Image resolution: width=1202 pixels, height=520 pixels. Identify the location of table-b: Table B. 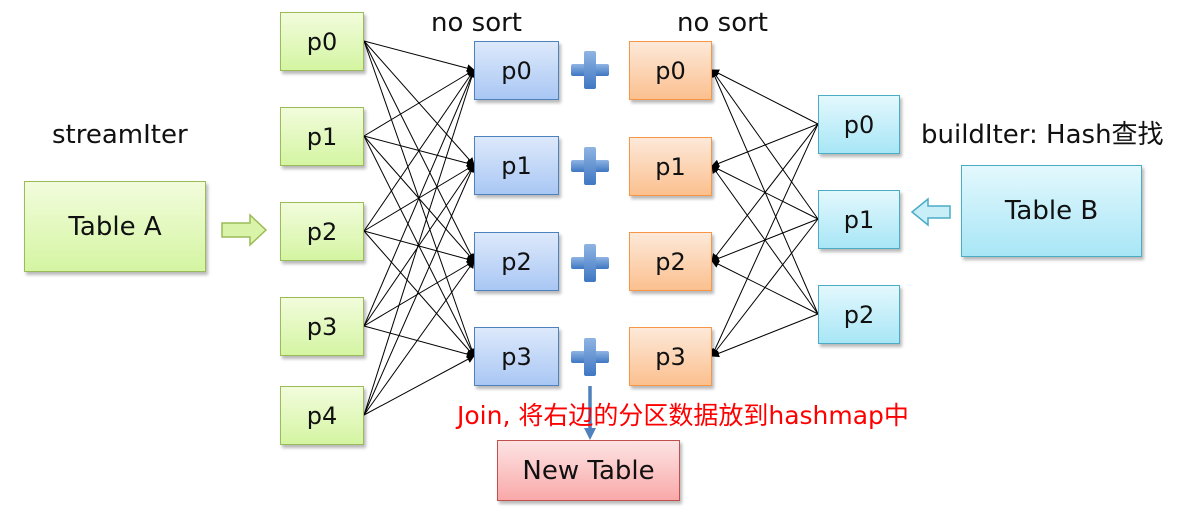
(1051, 211).